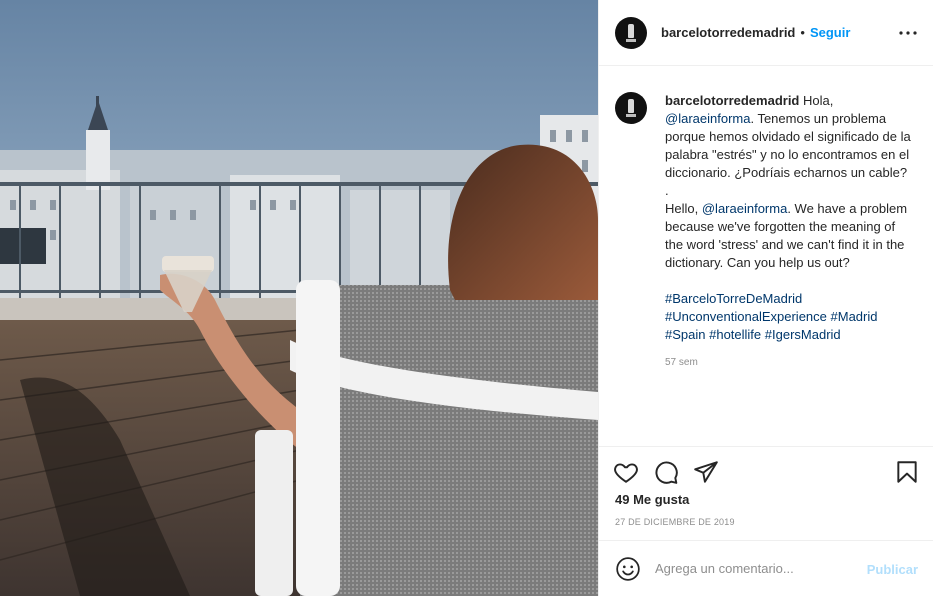 The image size is (933, 596). Describe the element at coordinates (830, 32) in the screenshot. I see `follow-button: Seguir` at that location.